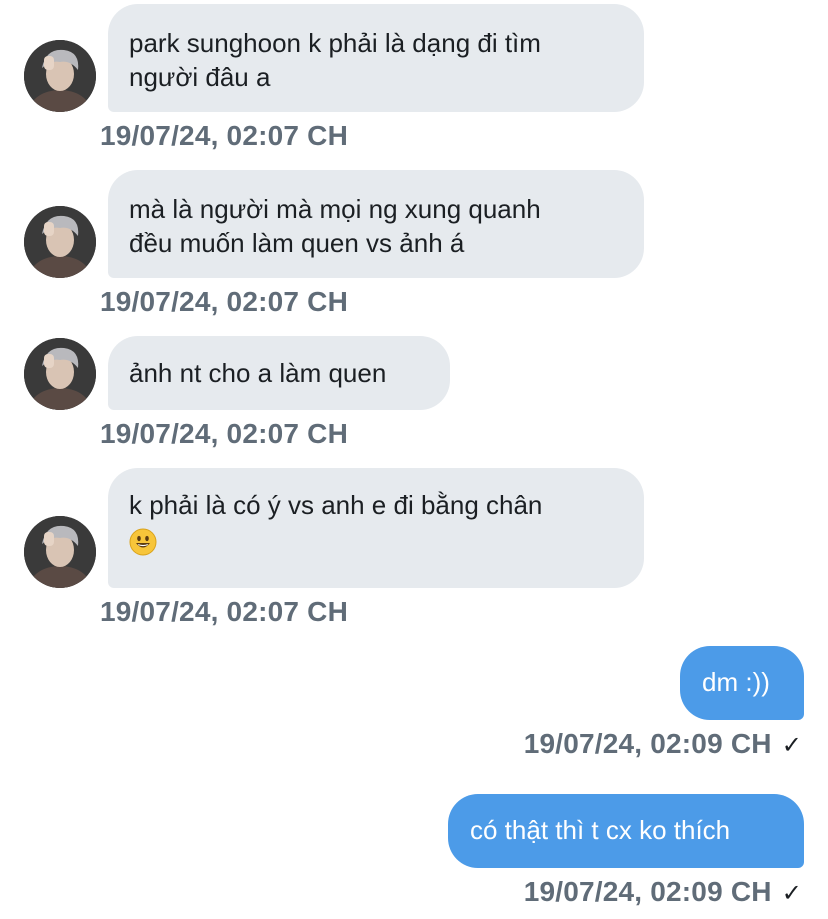  Describe the element at coordinates (200, 77) in the screenshot. I see `message-text: người đâu a` at that location.